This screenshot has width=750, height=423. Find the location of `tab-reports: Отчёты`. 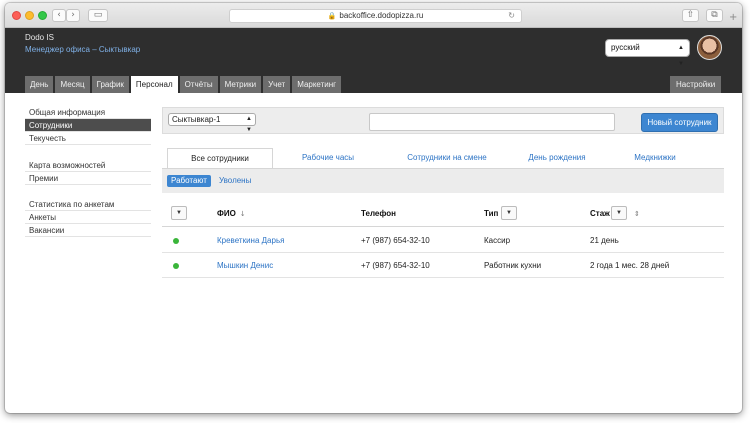

tab-reports: Отчёты is located at coordinates (198, 84).